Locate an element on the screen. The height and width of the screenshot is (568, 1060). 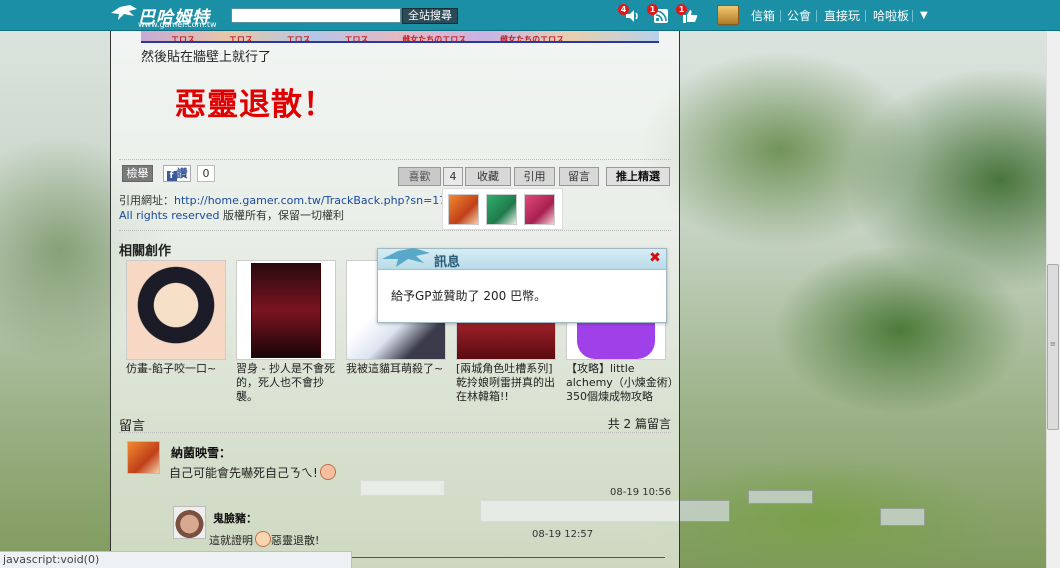
search-input is located at coordinates (316, 15).